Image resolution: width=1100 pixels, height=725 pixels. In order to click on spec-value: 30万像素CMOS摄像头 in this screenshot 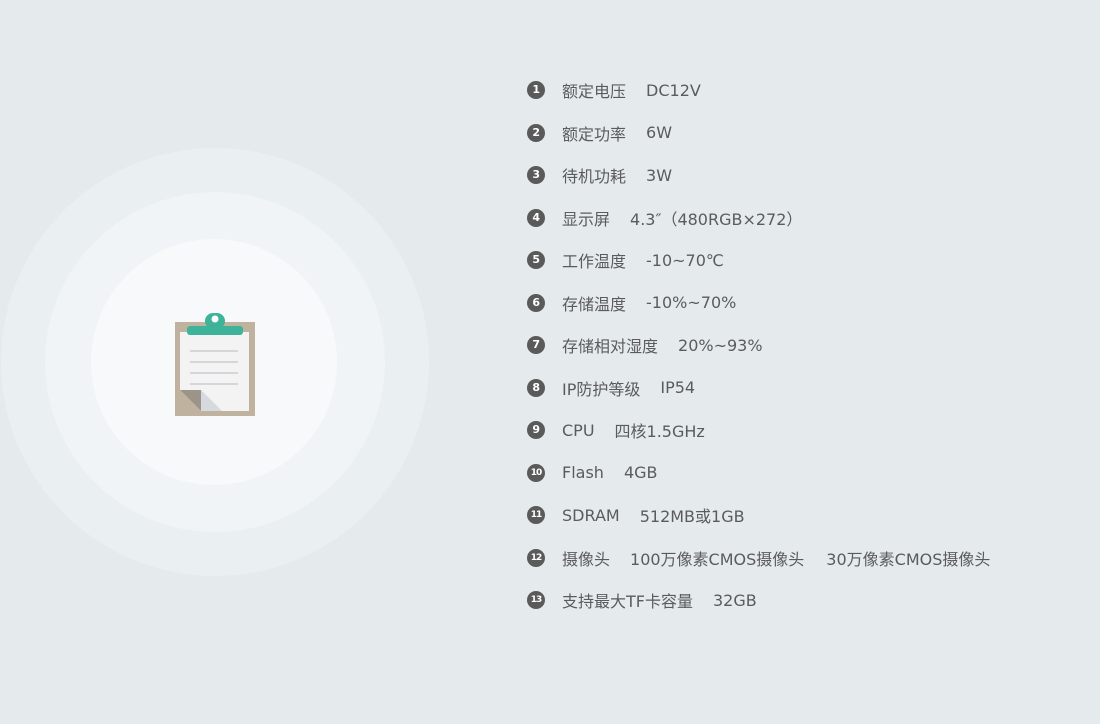, I will do `click(908, 559)`.